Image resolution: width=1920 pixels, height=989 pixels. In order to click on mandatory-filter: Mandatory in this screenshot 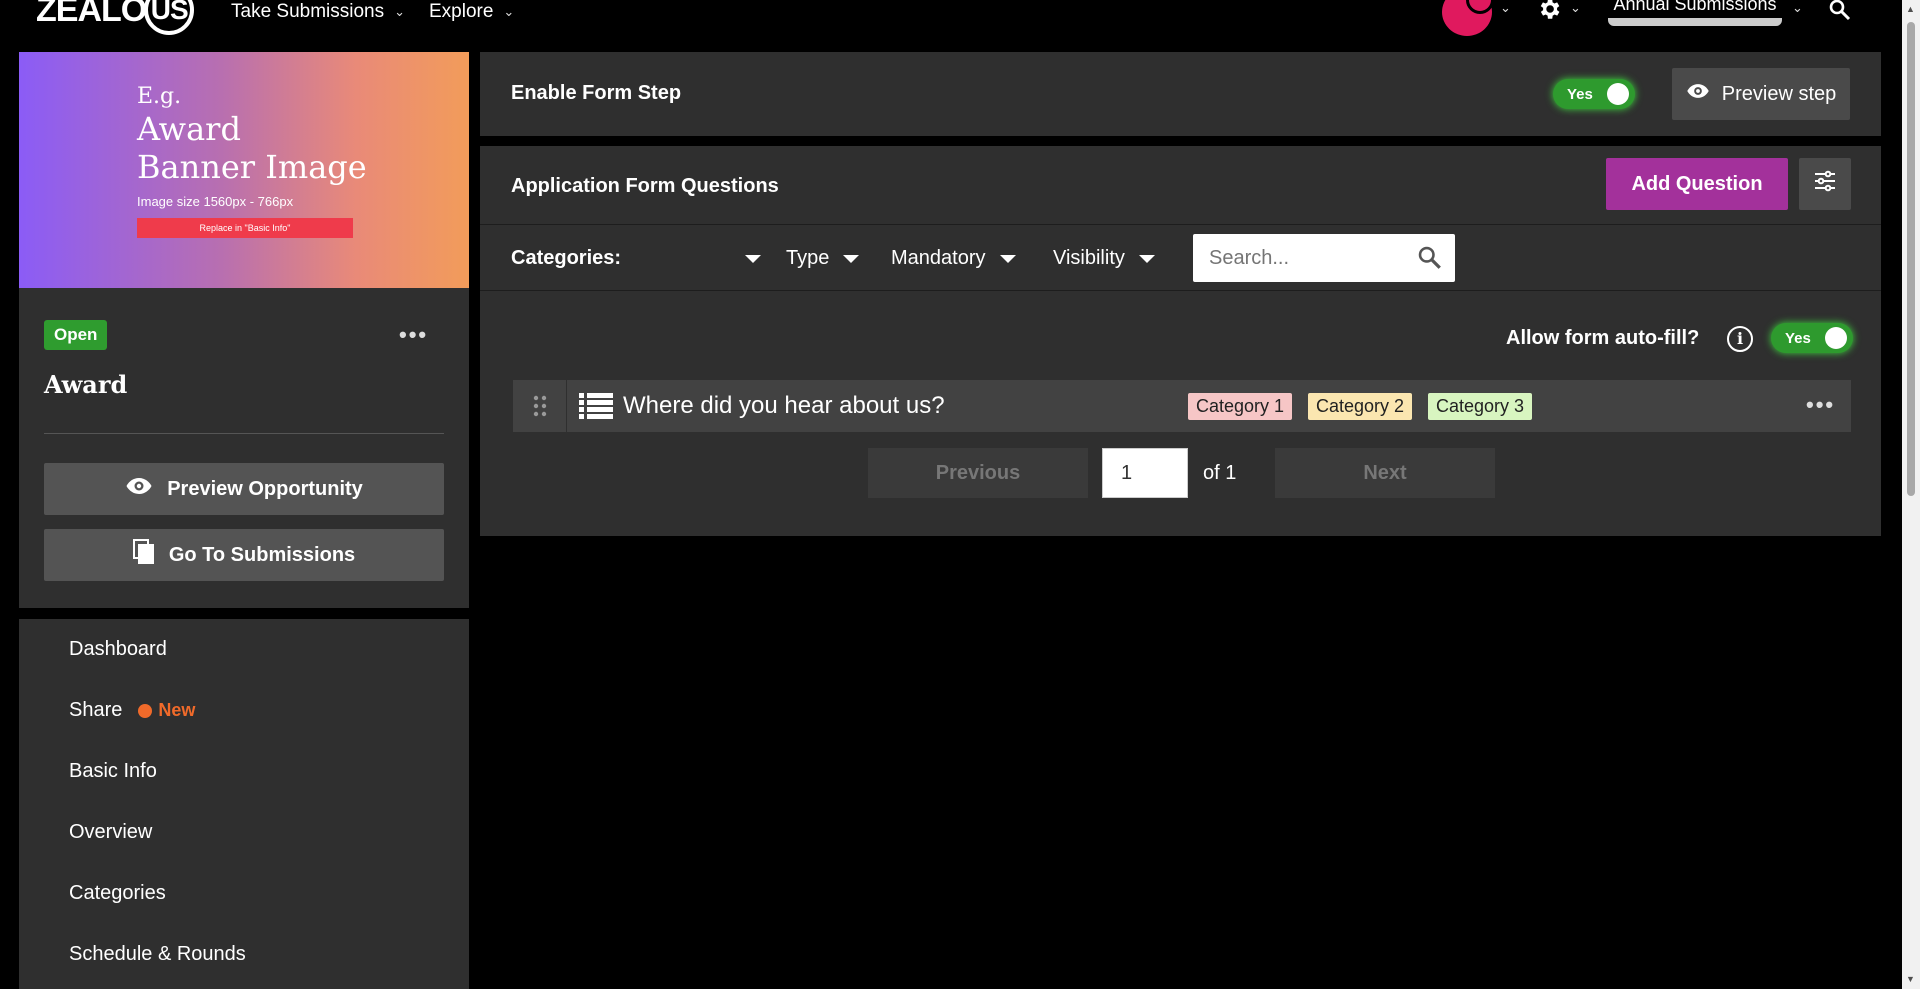, I will do `click(953, 258)`.